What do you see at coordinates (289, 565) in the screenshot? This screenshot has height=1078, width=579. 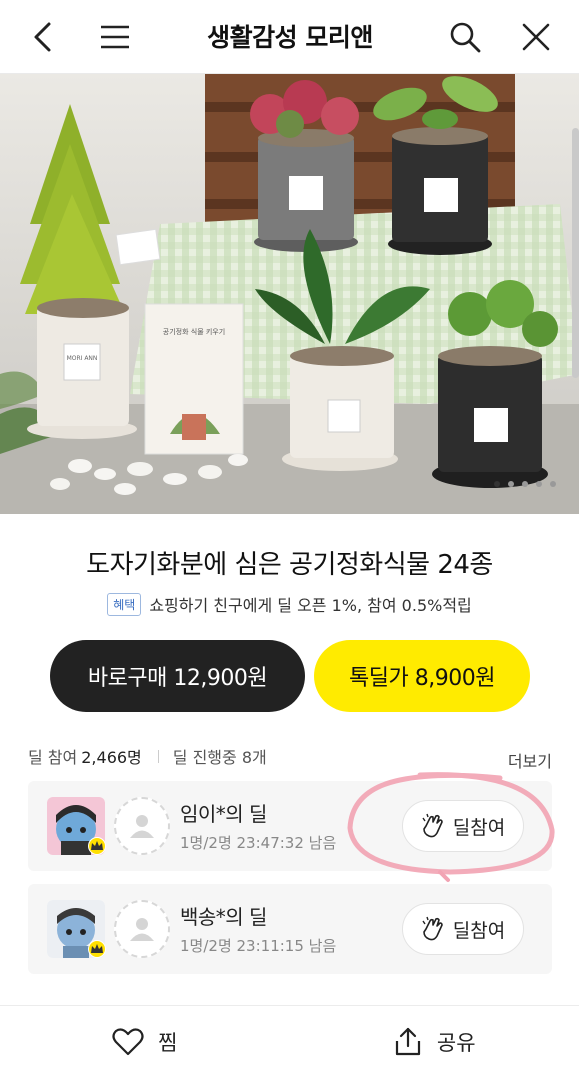 I see `product-title: 도자기화분에 심은 공기정화식물 24종` at bounding box center [289, 565].